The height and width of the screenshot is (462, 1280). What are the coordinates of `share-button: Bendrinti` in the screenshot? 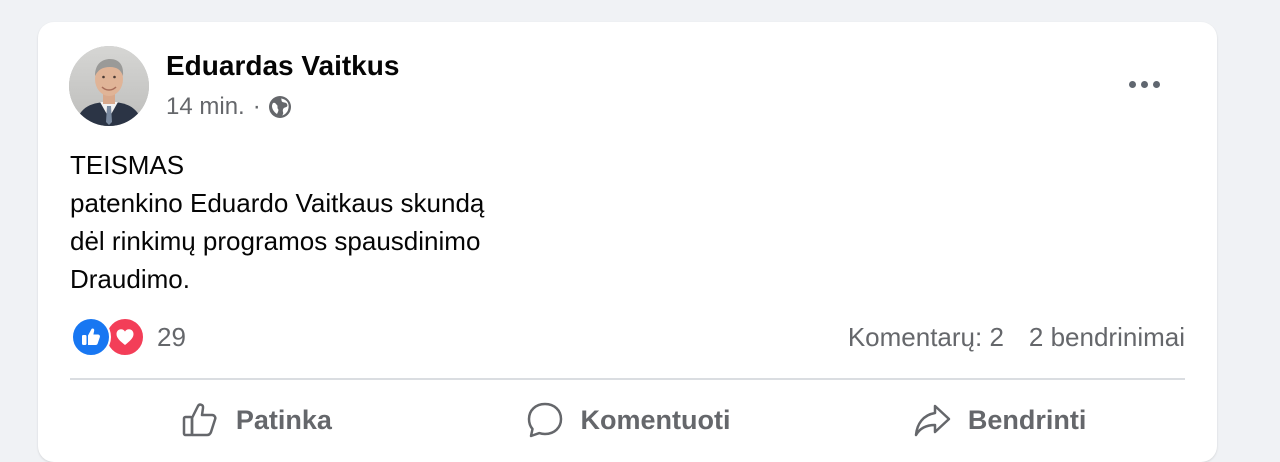 It's located at (999, 420).